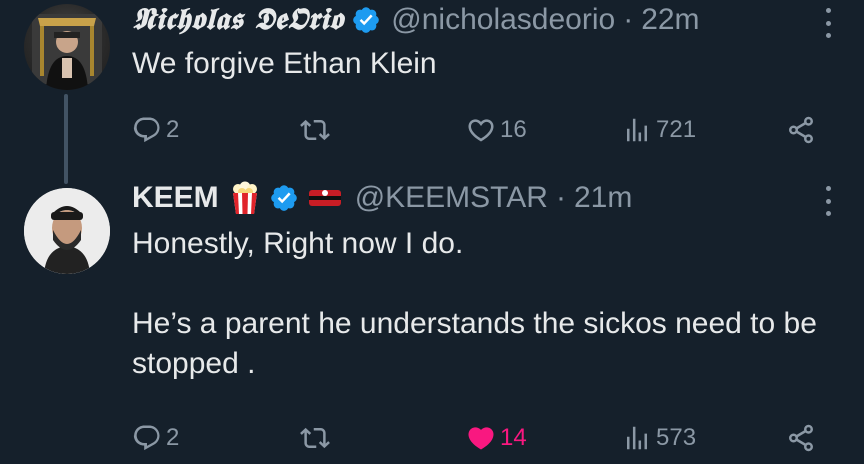 The width and height of the screenshot is (864, 464). I want to click on tweet-header: 𝕹𝖎𝖈𝖍𝖔𝖑𝖆𝖘 𝕯𝖊𝕺𝖗𝖎𝖔 @nicholasdeorio · 22m, so click(416, 20).